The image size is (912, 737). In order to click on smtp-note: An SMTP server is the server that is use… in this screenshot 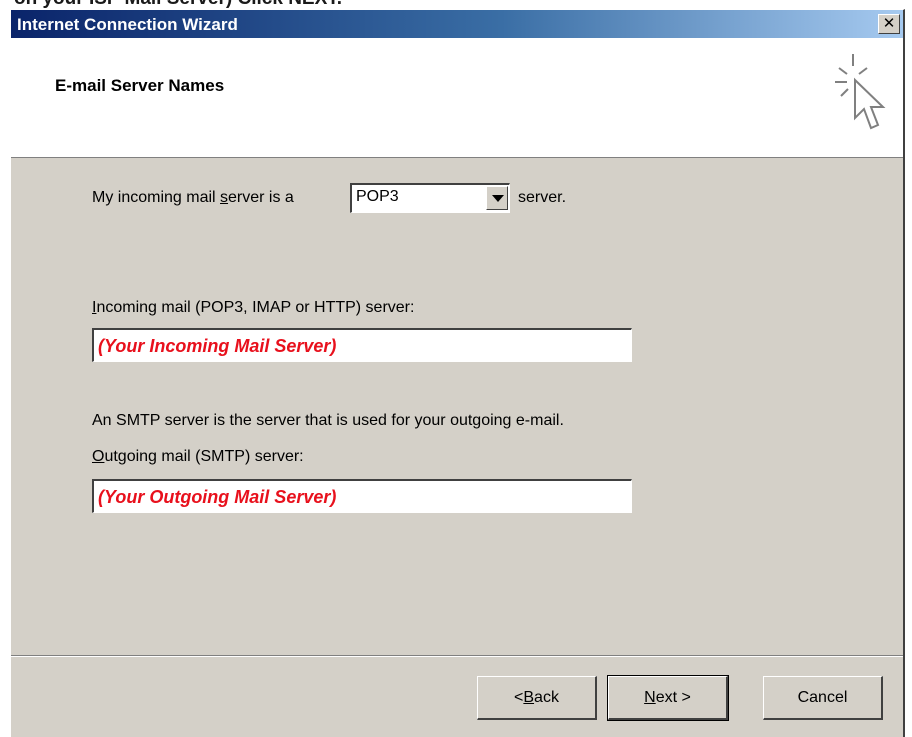, I will do `click(328, 420)`.